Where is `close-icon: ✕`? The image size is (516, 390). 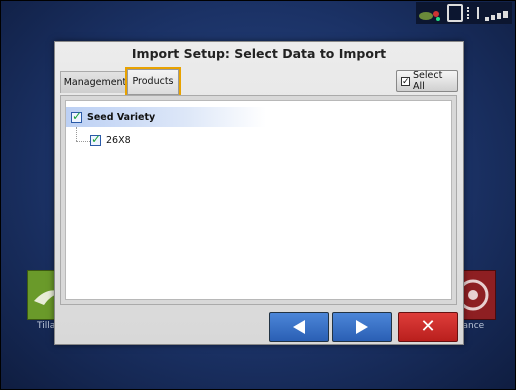 close-icon: ✕ is located at coordinates (428, 326).